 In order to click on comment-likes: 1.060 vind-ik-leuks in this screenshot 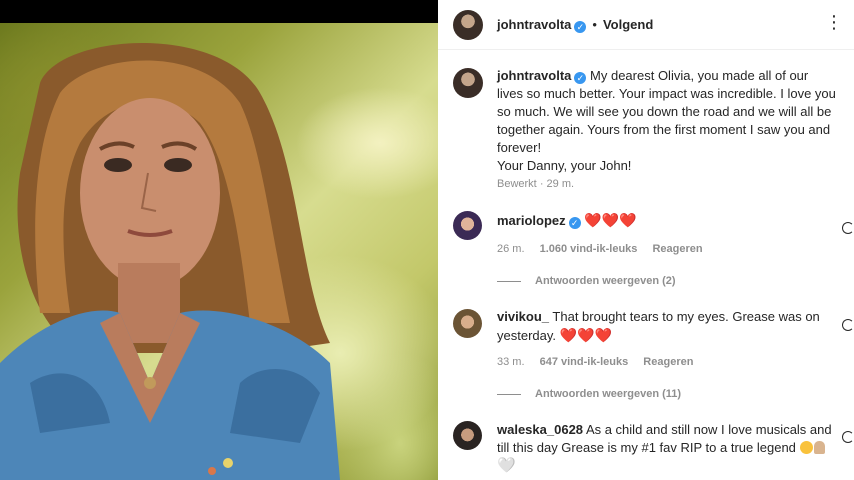, I will do `click(589, 249)`.